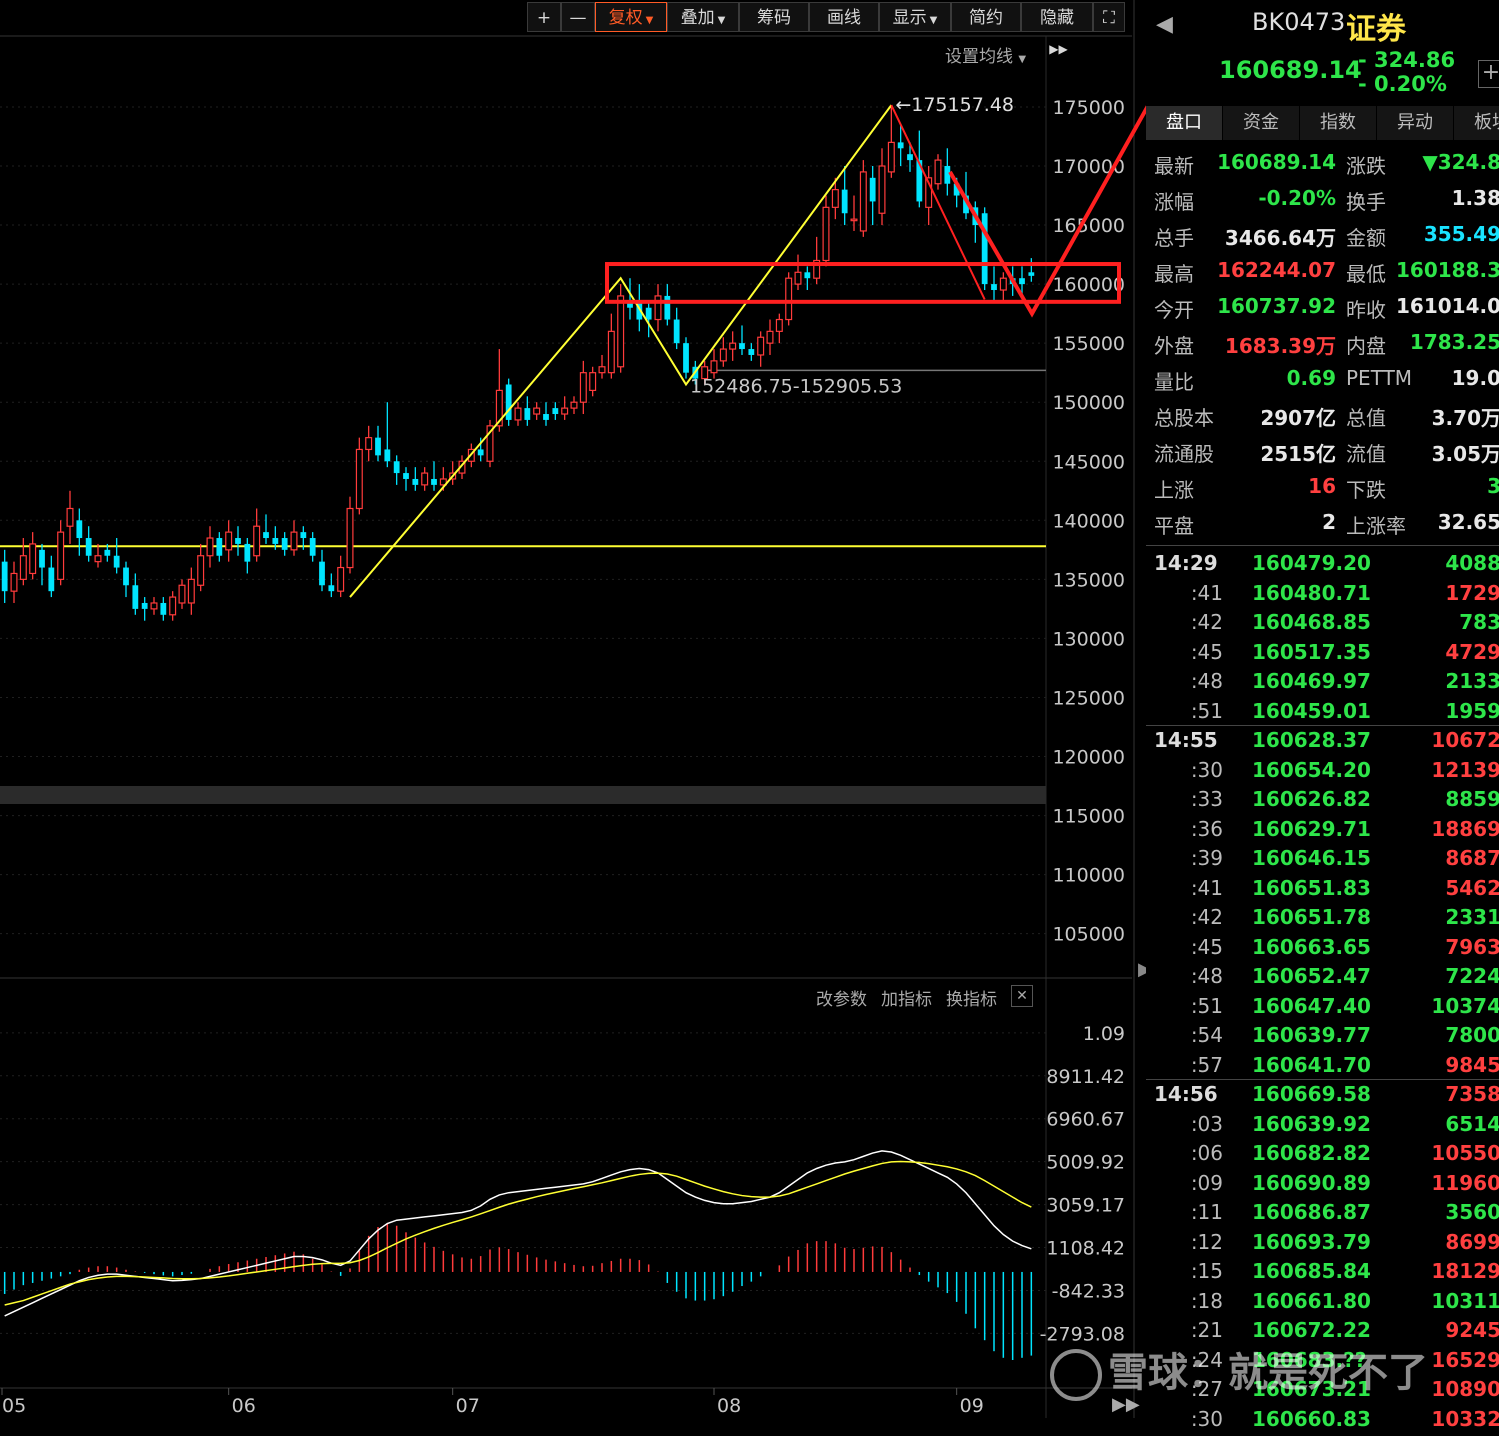  What do you see at coordinates (1174, 166) in the screenshot?
I see `quote-label: 最新` at bounding box center [1174, 166].